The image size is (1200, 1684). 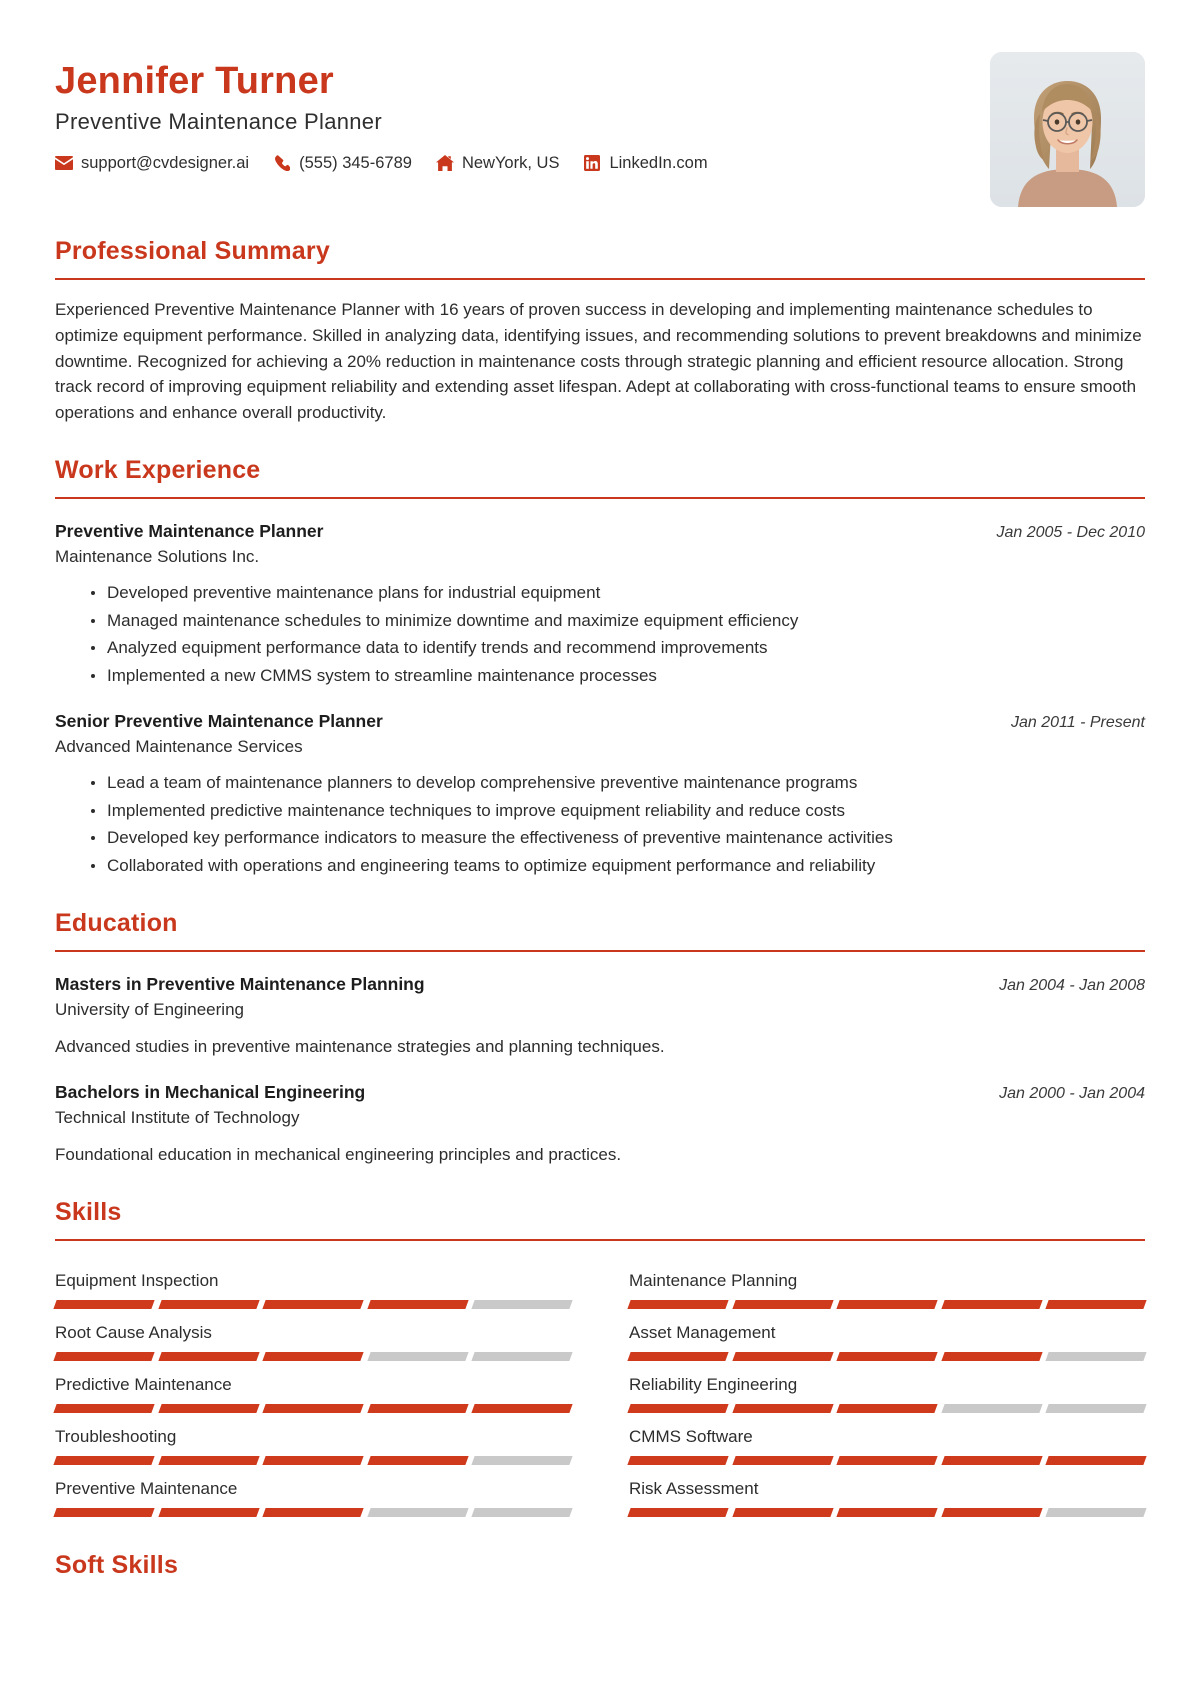 I want to click on skill-item: Root Cause Analysis, so click(x=313, y=1335).